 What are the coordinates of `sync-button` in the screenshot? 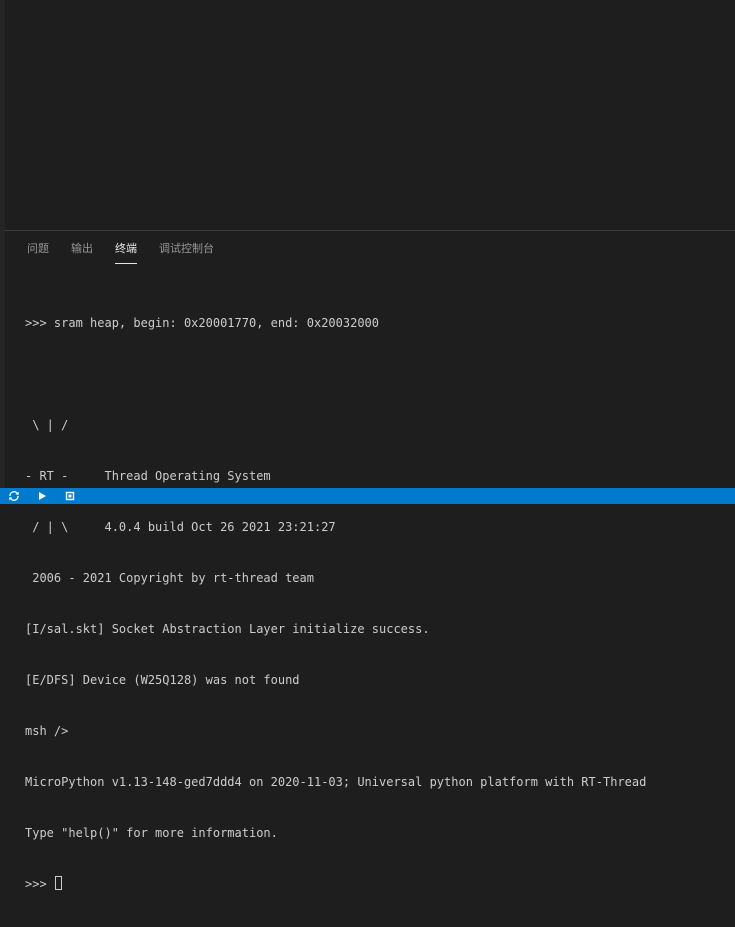 It's located at (14, 496).